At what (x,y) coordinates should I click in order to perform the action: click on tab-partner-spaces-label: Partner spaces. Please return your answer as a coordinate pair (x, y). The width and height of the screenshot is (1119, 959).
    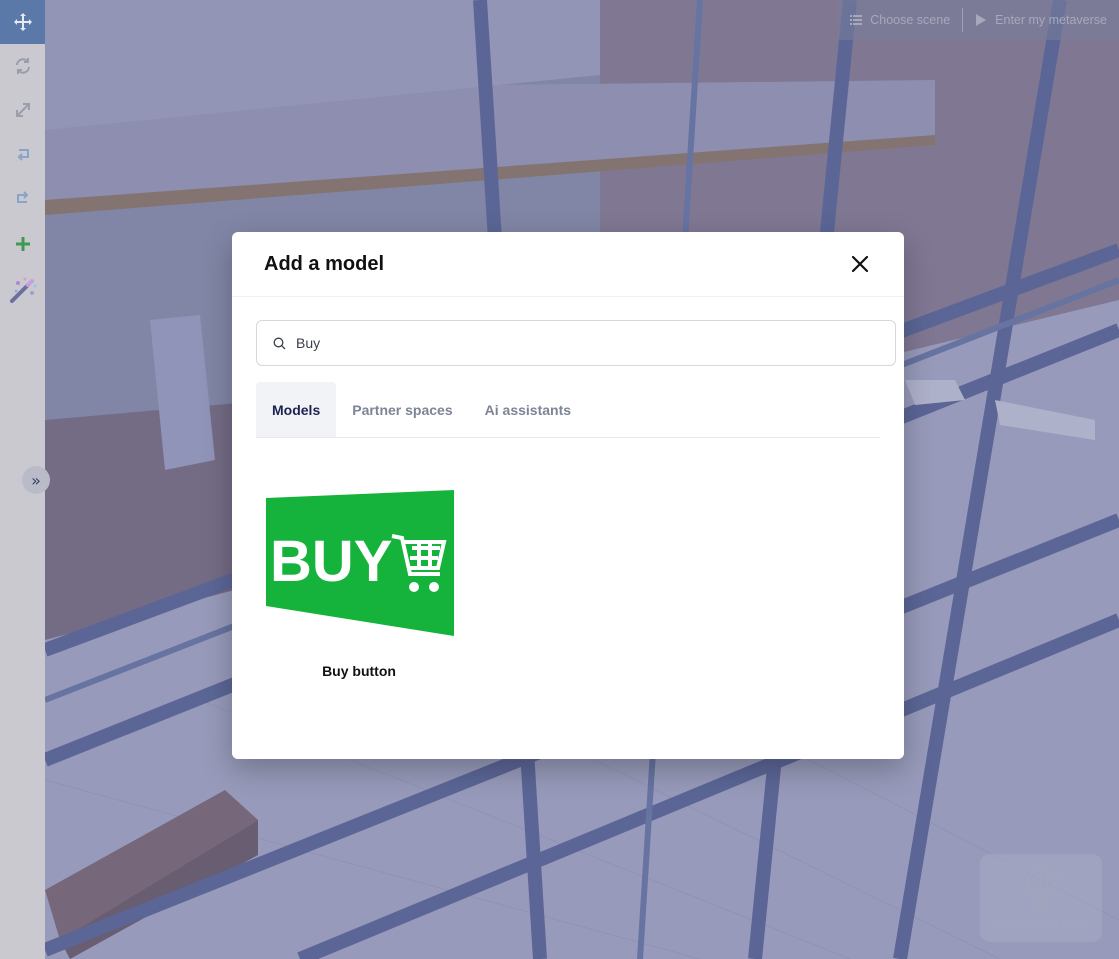
    Looking at the image, I should click on (402, 409).